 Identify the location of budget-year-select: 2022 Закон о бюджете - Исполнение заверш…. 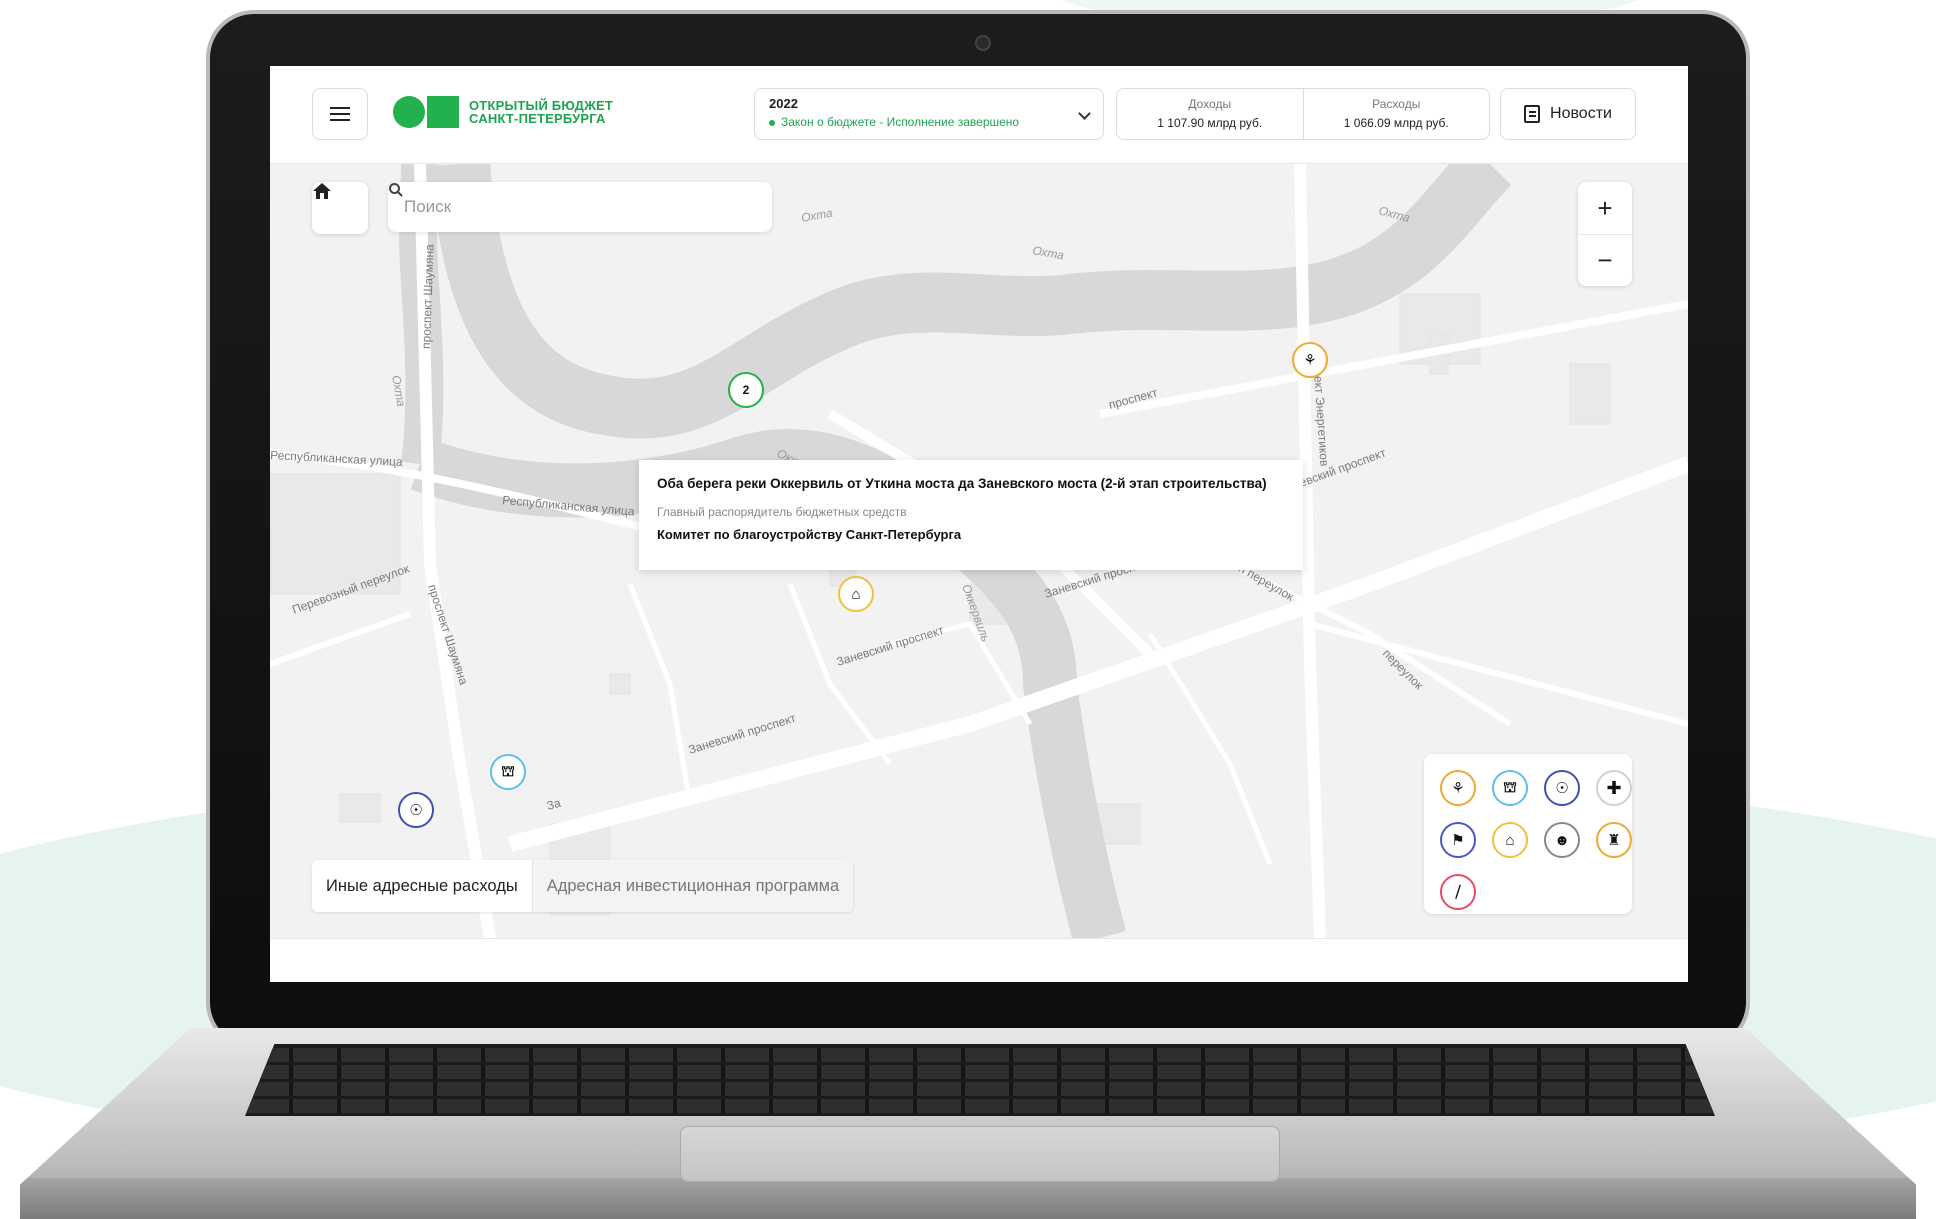
(929, 114).